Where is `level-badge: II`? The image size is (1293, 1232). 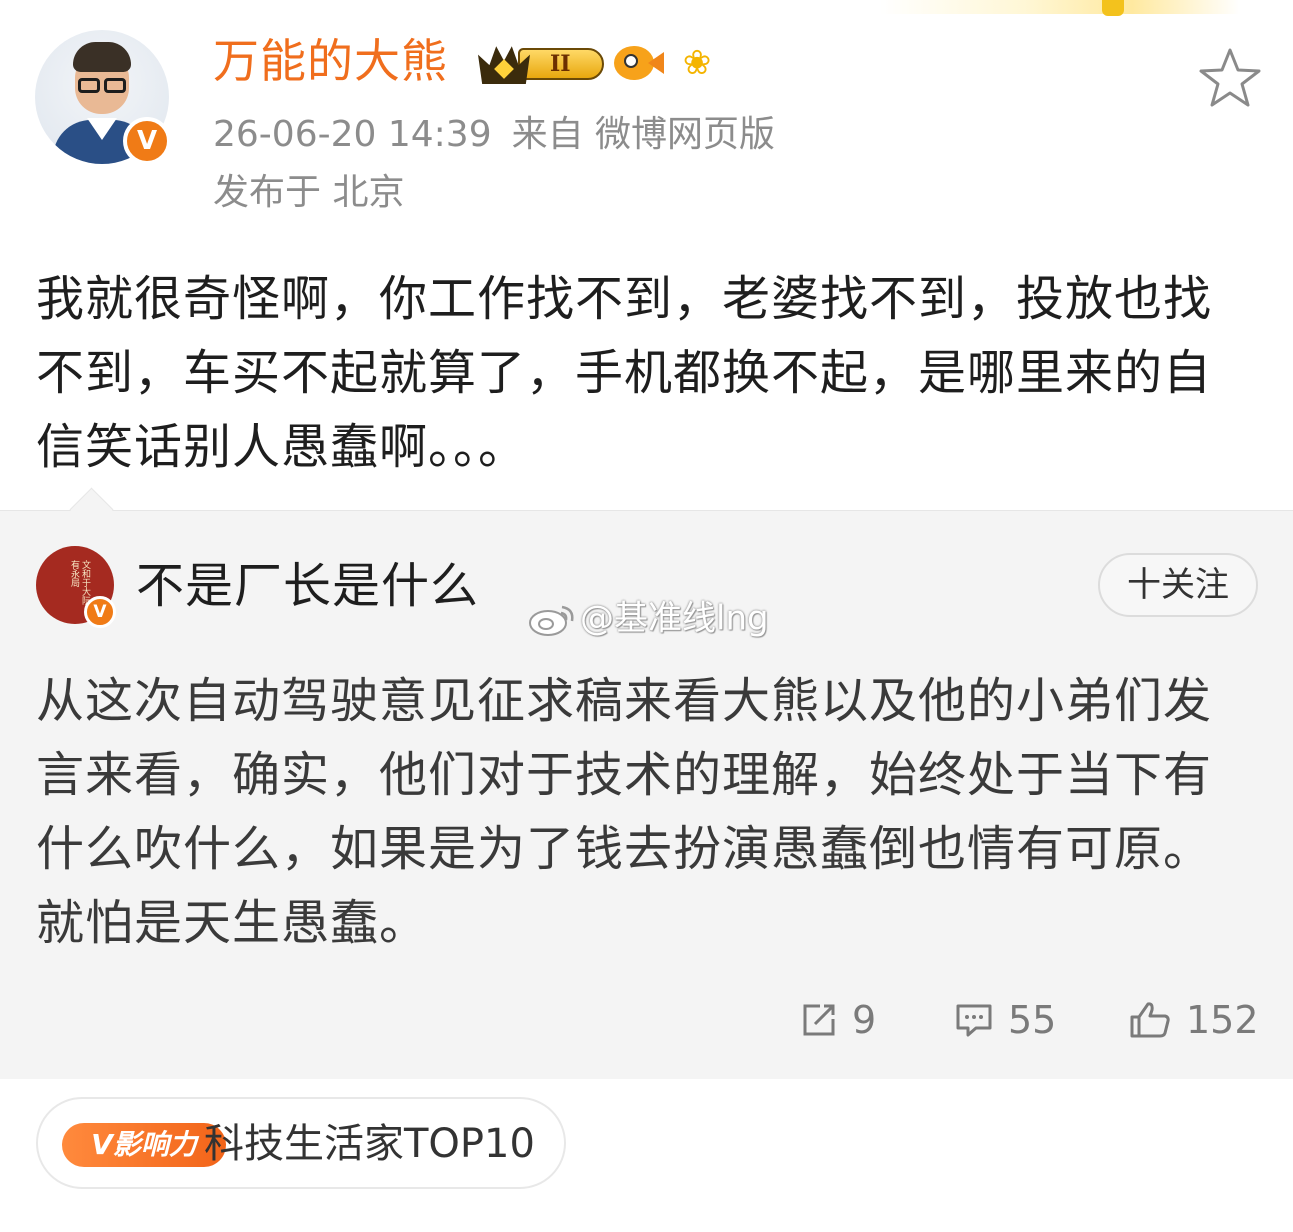 level-badge: II is located at coordinates (561, 64).